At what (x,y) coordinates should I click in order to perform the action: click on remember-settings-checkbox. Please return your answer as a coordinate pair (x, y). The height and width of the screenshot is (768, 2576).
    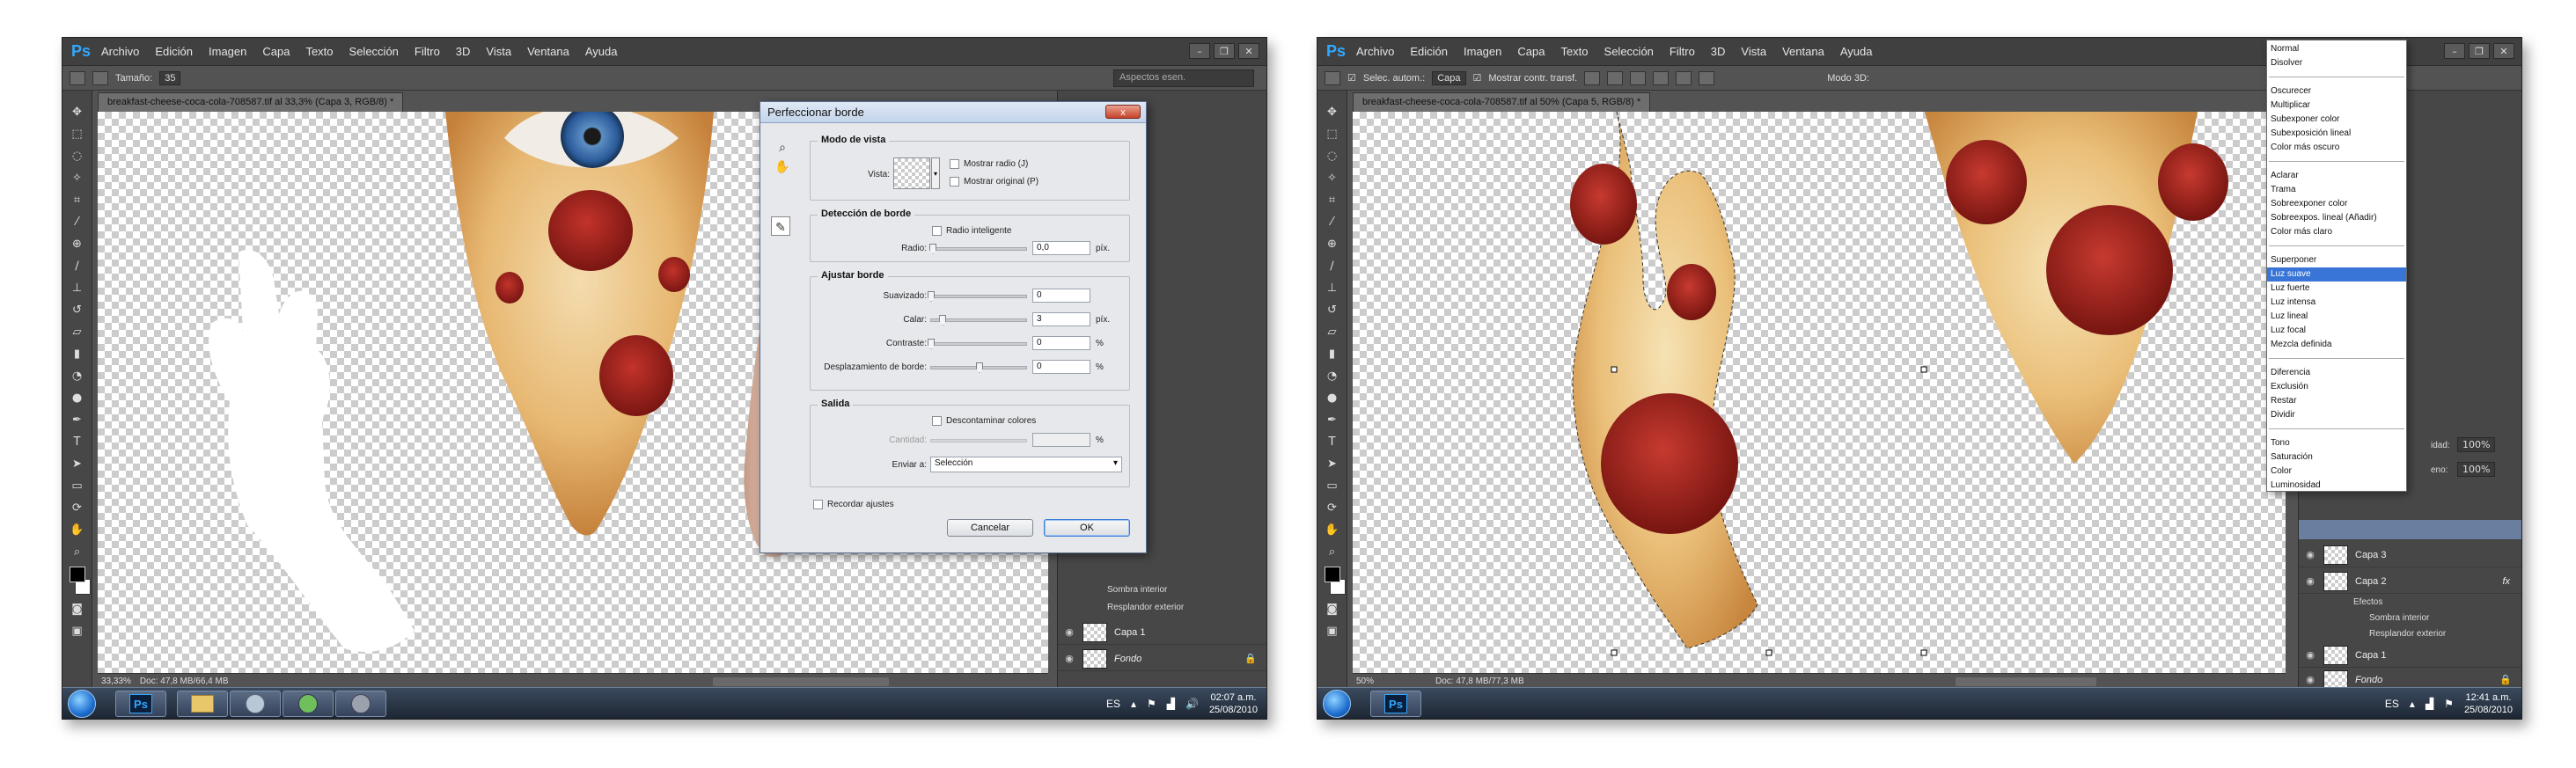
    Looking at the image, I should click on (818, 504).